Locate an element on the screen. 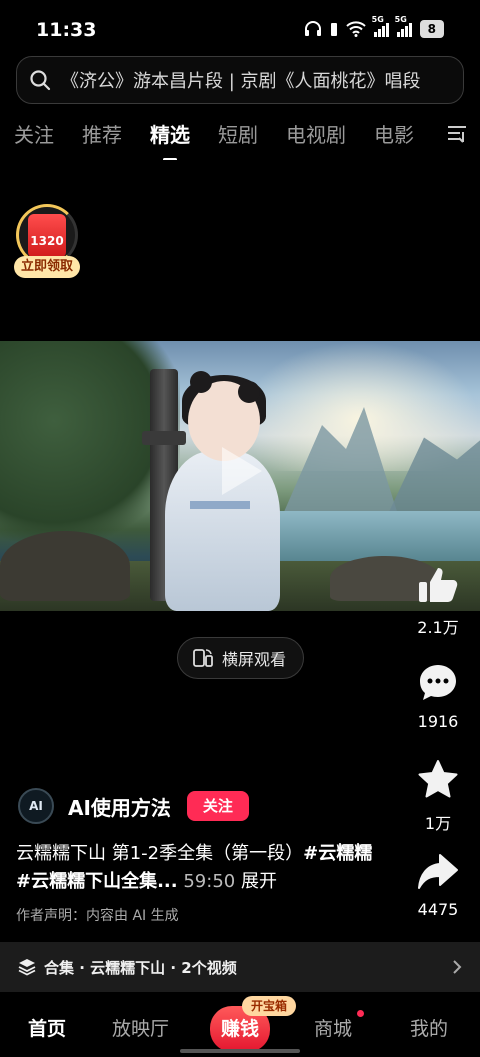  status-time: 11:33 is located at coordinates (66, 30).